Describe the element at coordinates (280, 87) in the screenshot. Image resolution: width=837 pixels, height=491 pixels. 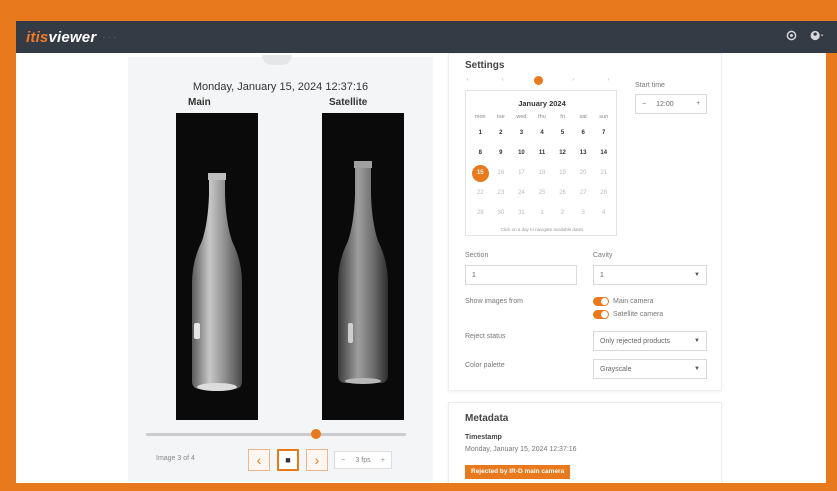
I see `viewer-timestamp: Monday, January 15, 2024 12:37:16` at that location.